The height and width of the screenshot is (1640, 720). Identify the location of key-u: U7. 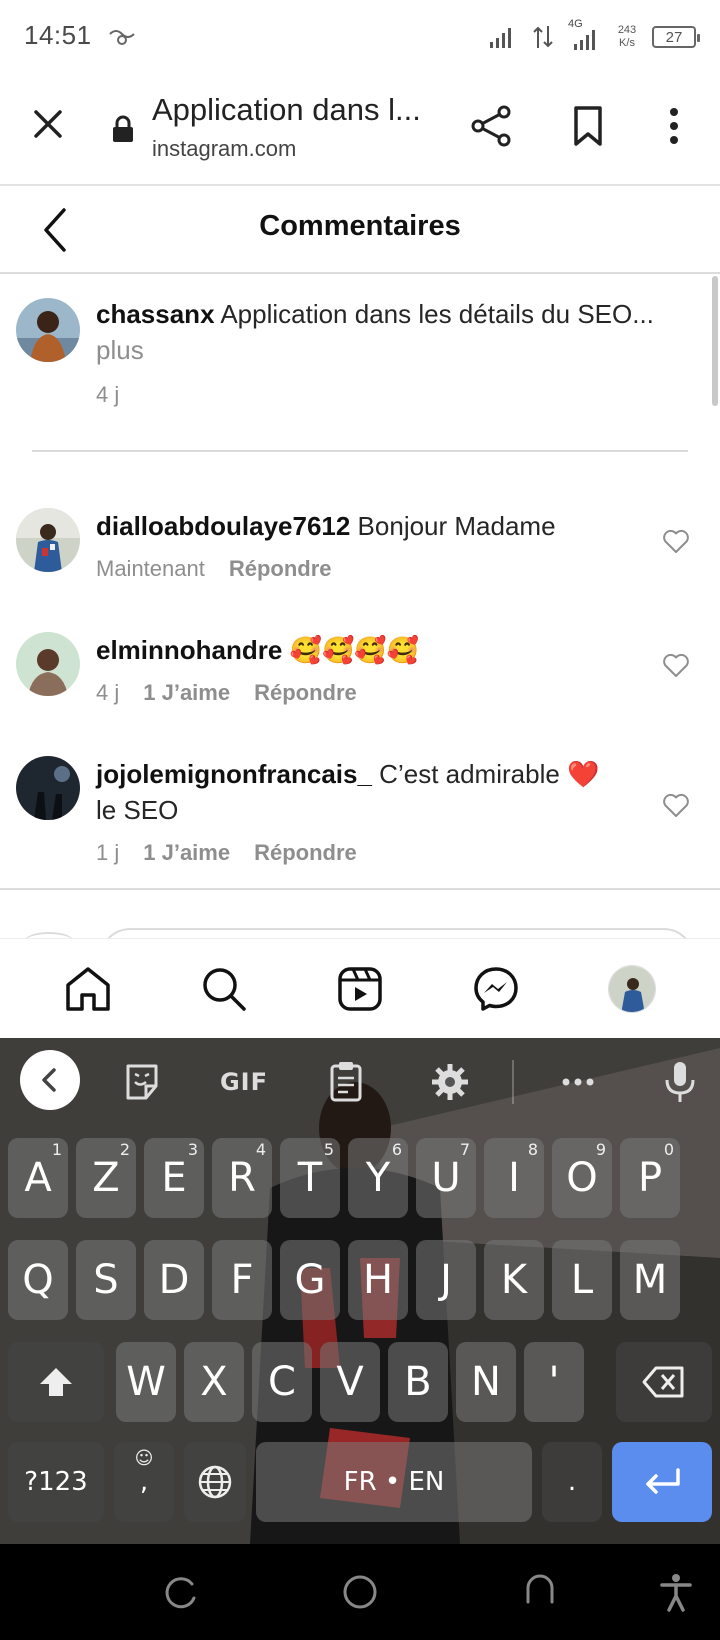
(446, 1178).